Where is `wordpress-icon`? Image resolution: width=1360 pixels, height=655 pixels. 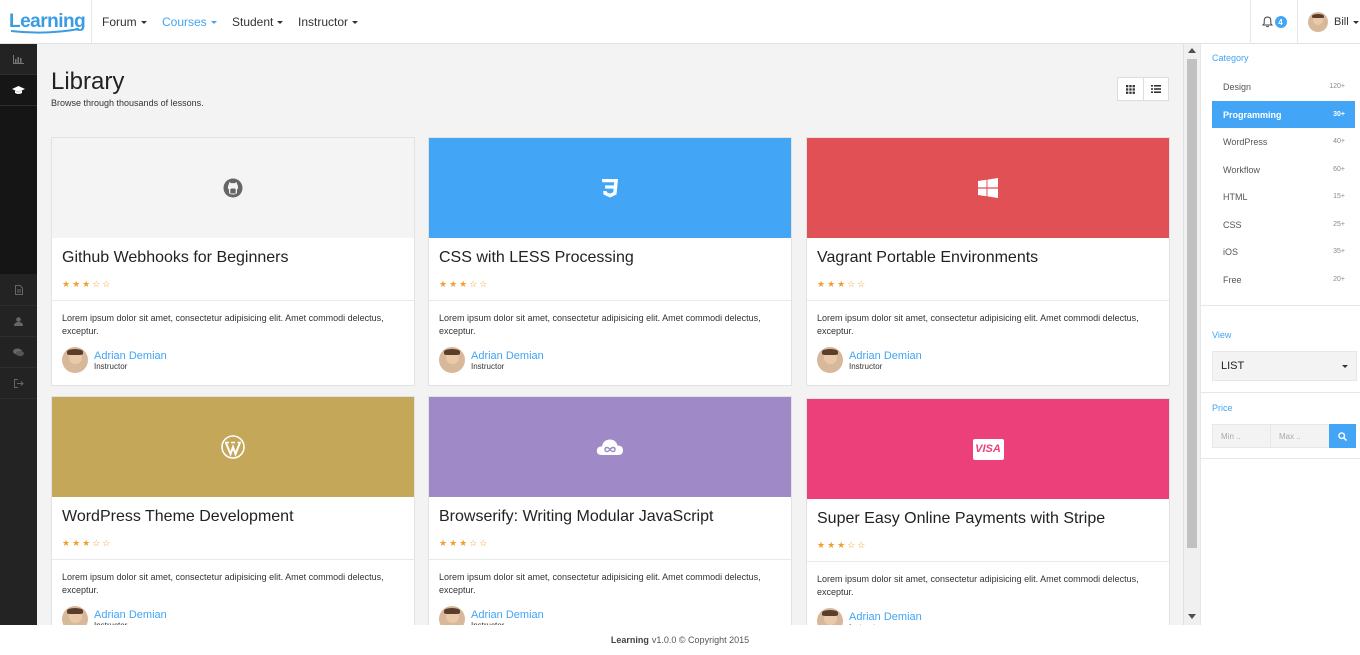
wordpress-icon is located at coordinates (233, 447).